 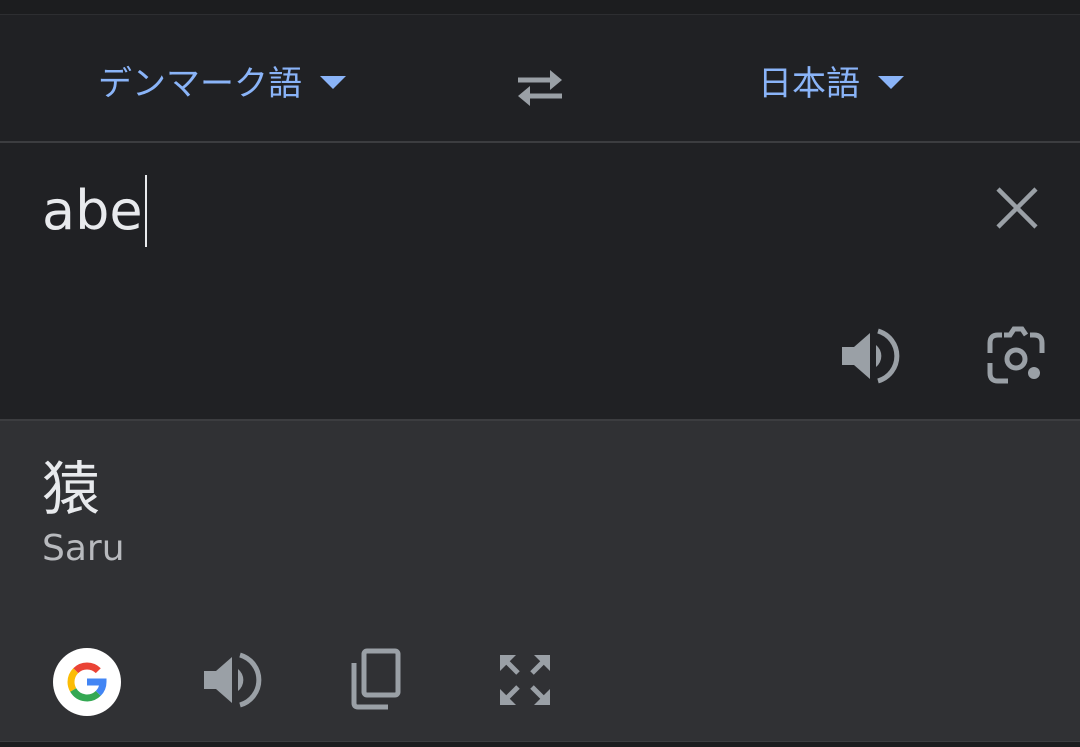 I want to click on translation-romanization: Saru, so click(x=83, y=548).